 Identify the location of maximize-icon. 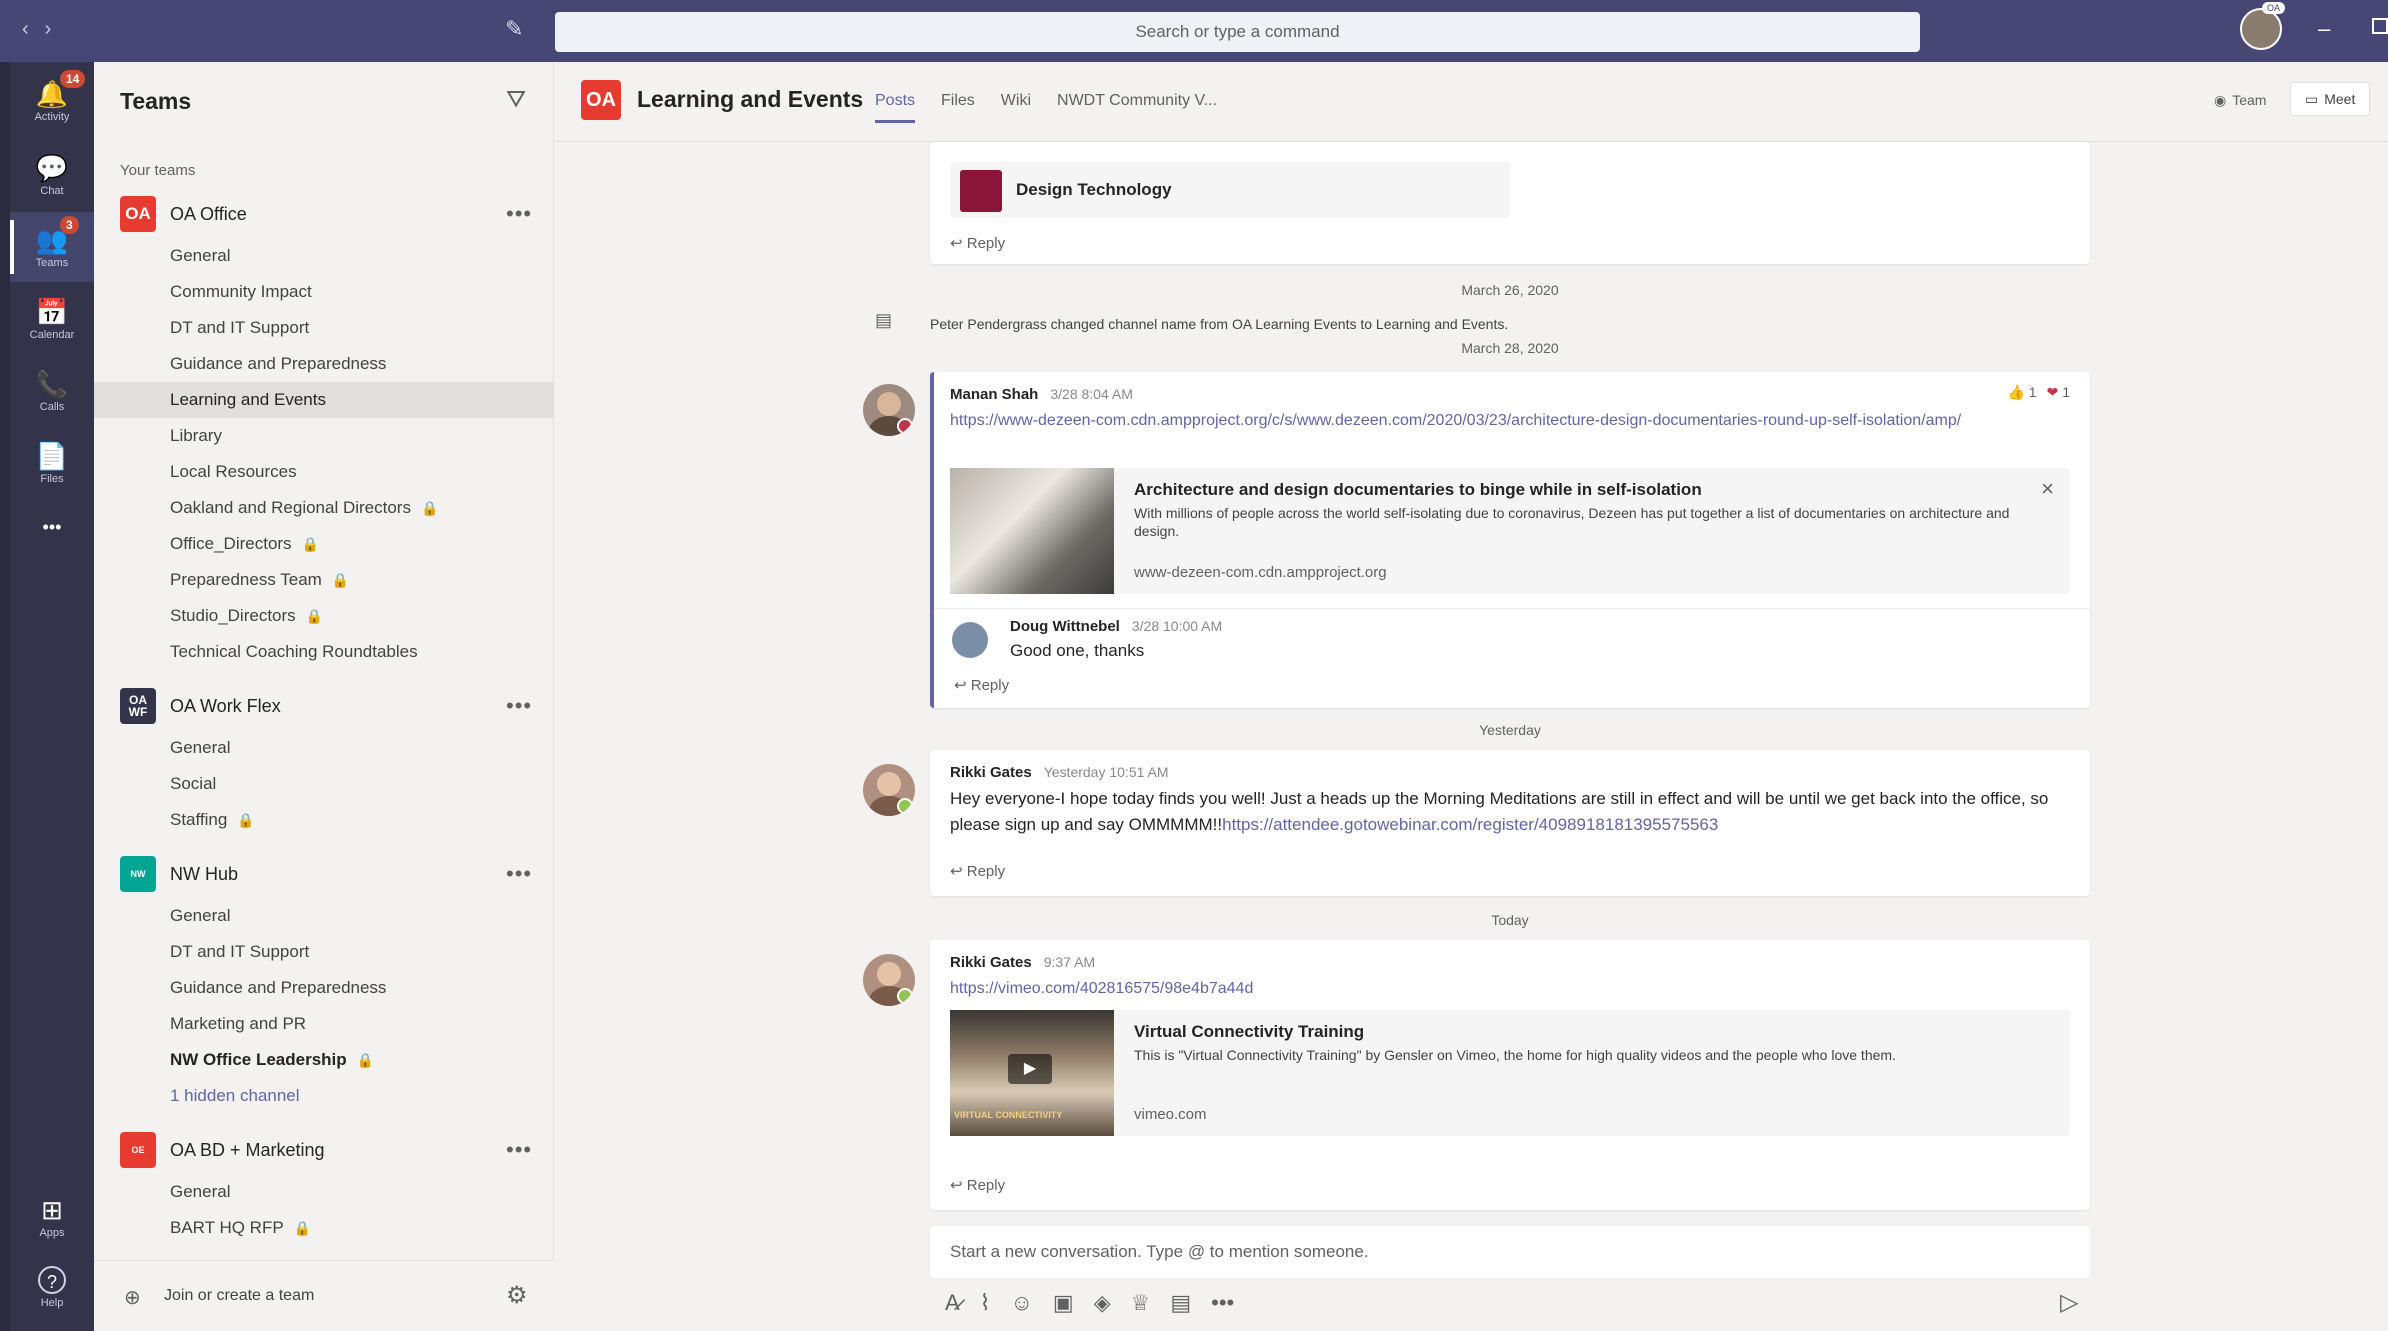
(2380, 26).